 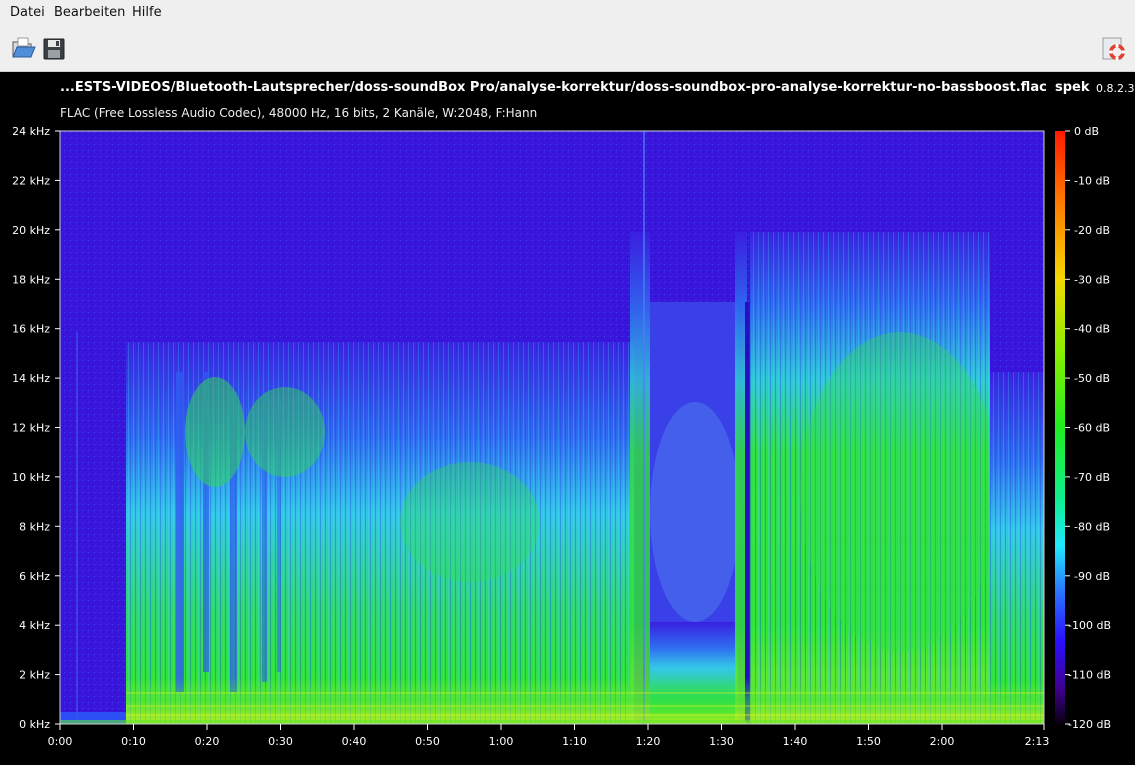 What do you see at coordinates (1092, 526) in the screenshot?
I see `db-tick-label: -80 dB` at bounding box center [1092, 526].